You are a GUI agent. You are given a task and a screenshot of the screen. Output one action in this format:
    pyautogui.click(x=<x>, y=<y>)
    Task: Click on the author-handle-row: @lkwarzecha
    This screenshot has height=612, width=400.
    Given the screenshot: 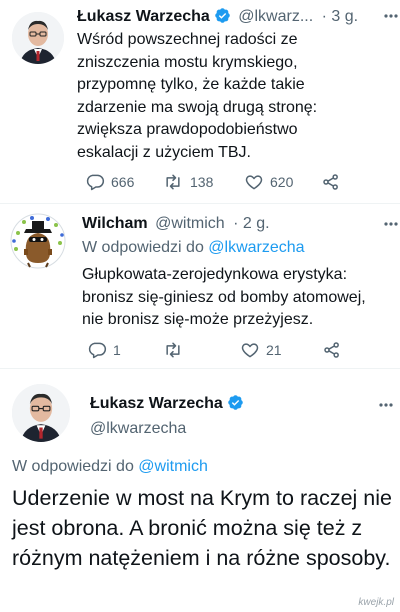 What is the action you would take?
    pyautogui.click(x=138, y=429)
    